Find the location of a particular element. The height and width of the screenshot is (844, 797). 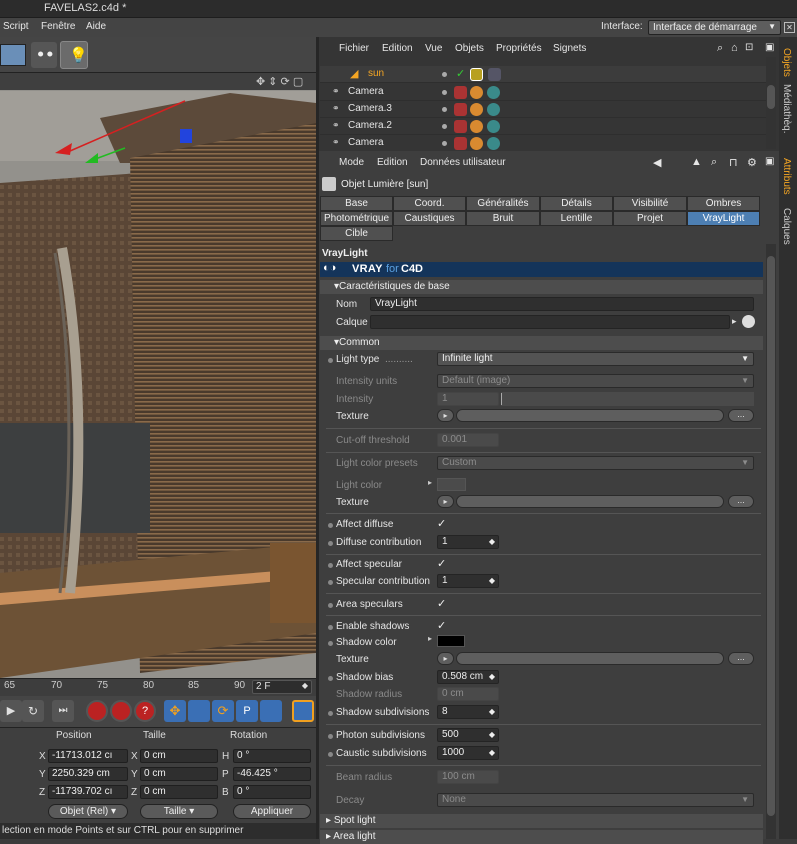

position-x-field: -11713.012 cı is located at coordinates (88, 756).